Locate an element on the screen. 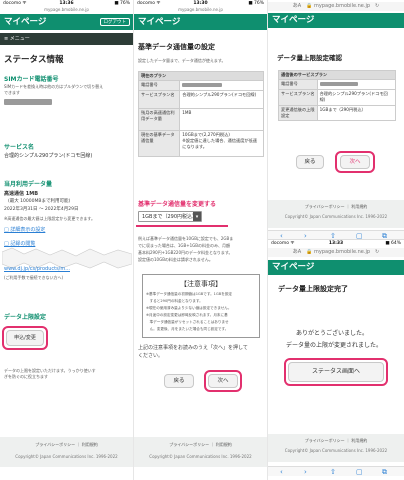  limit-select: 1GBまで（290円税込） ▾ is located at coordinates (170, 216).